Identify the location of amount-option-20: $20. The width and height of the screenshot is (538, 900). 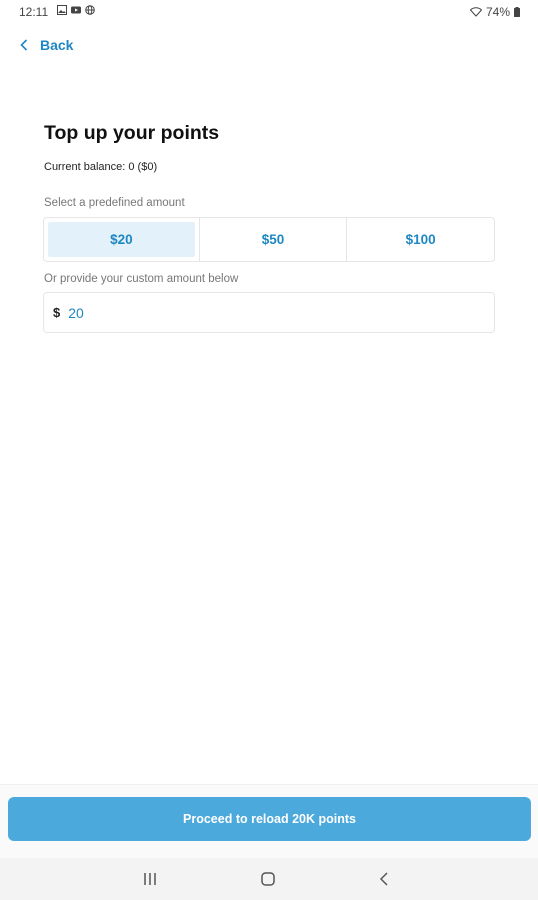
(121, 239).